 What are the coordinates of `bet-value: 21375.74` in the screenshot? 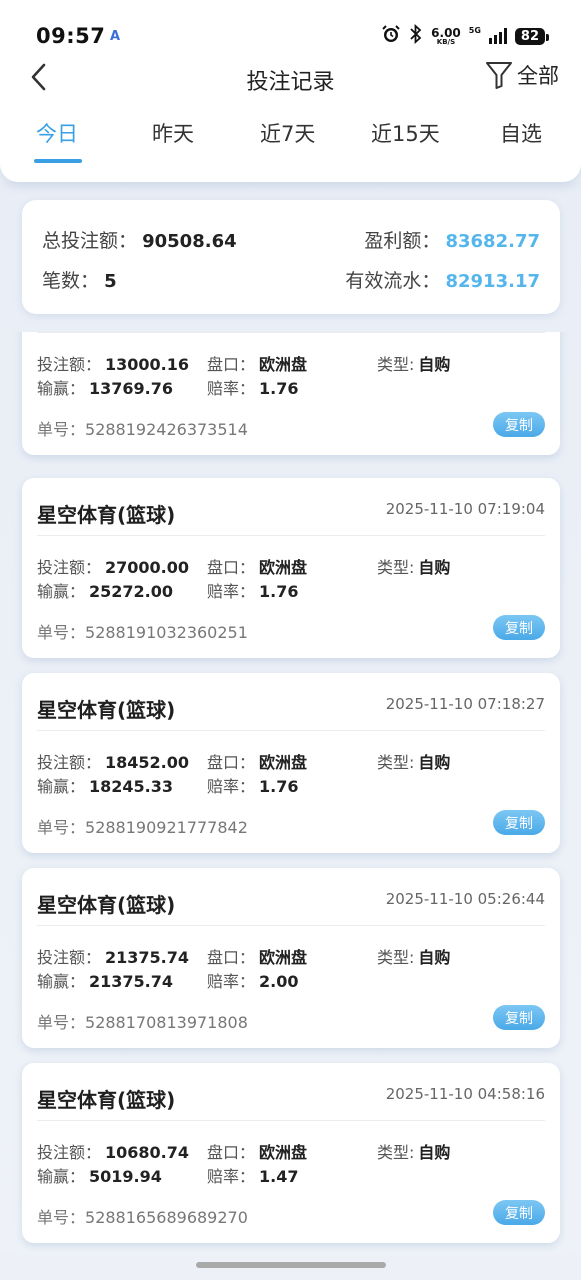 It's located at (147, 957).